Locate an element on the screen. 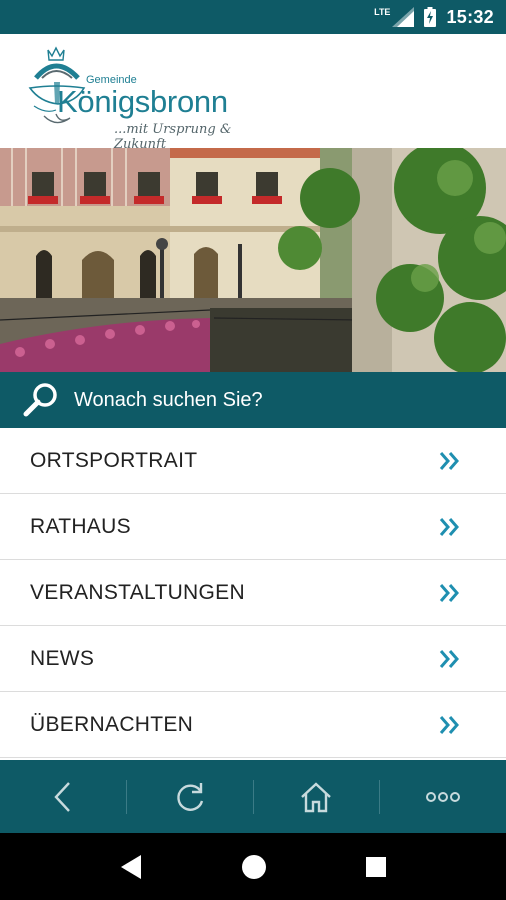 This screenshot has height=900, width=506. home-button is located at coordinates (317, 796).